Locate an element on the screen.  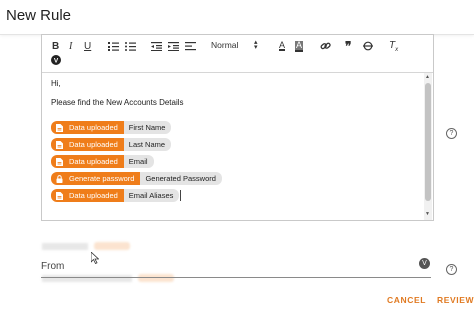
bold-button: B is located at coordinates (55, 46).